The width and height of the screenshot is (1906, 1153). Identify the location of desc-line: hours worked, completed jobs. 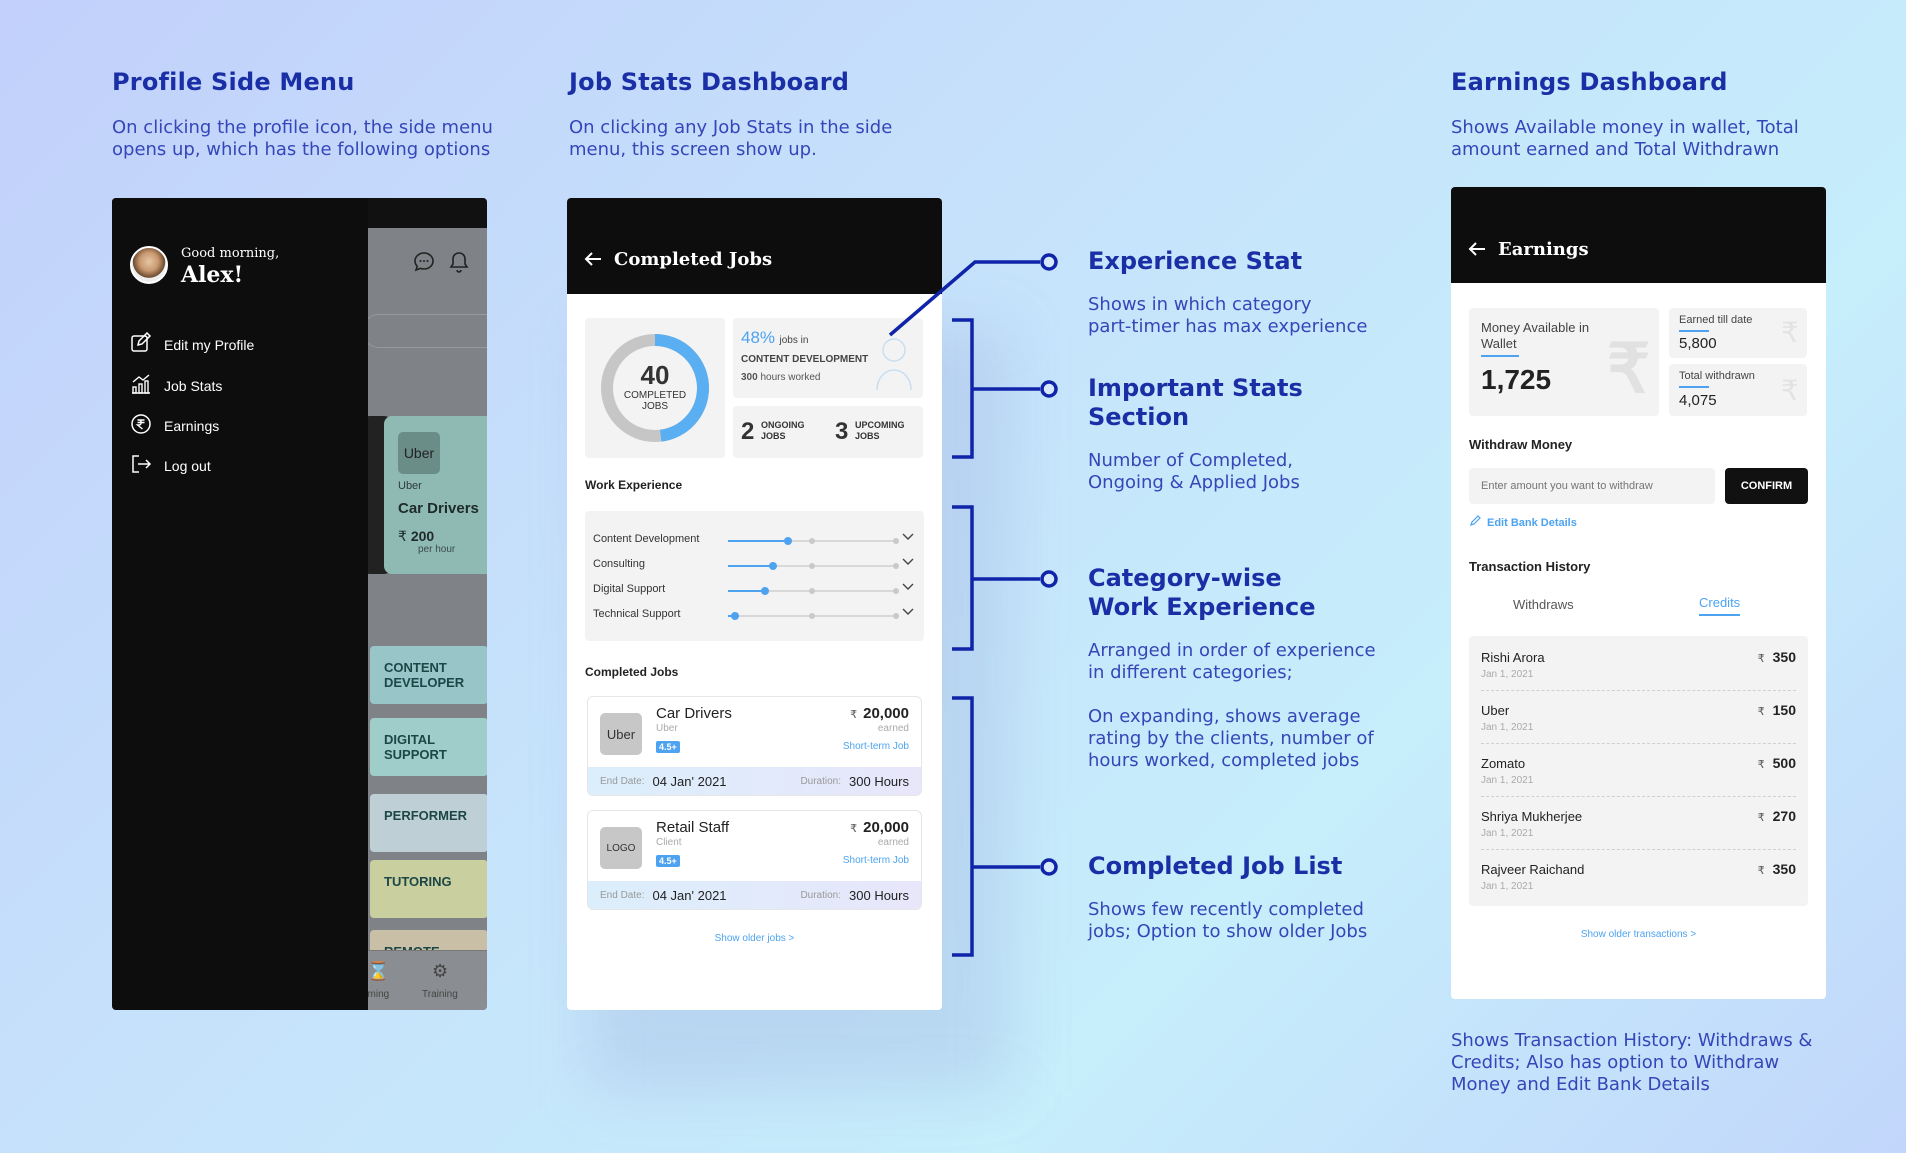
(1224, 760).